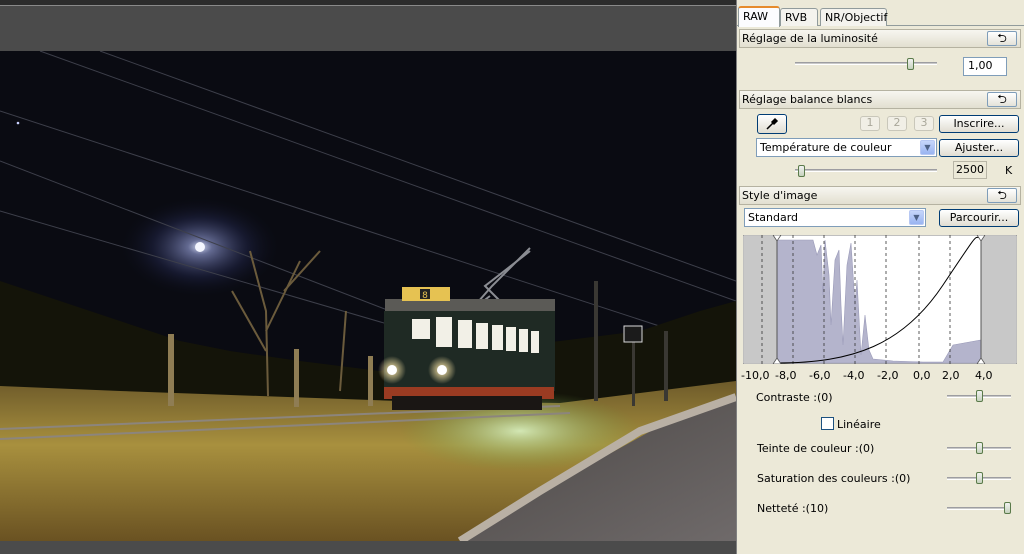 This screenshot has height=554, width=1024. I want to click on tab-raw: RAW, so click(759, 16).